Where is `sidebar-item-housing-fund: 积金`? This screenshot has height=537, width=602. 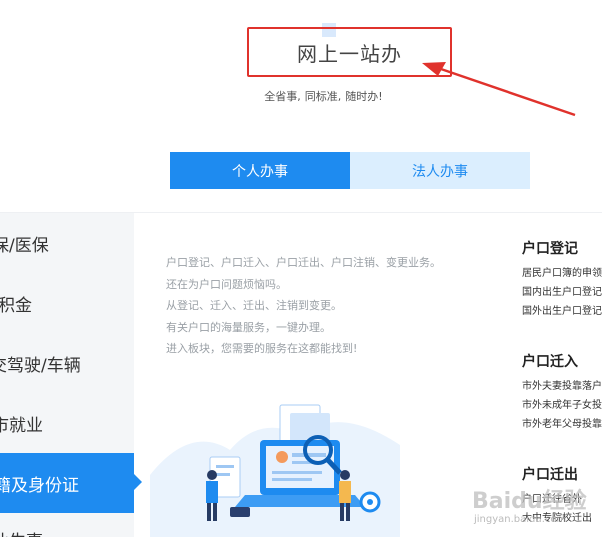 sidebar-item-housing-fund: 积金 is located at coordinates (67, 303).